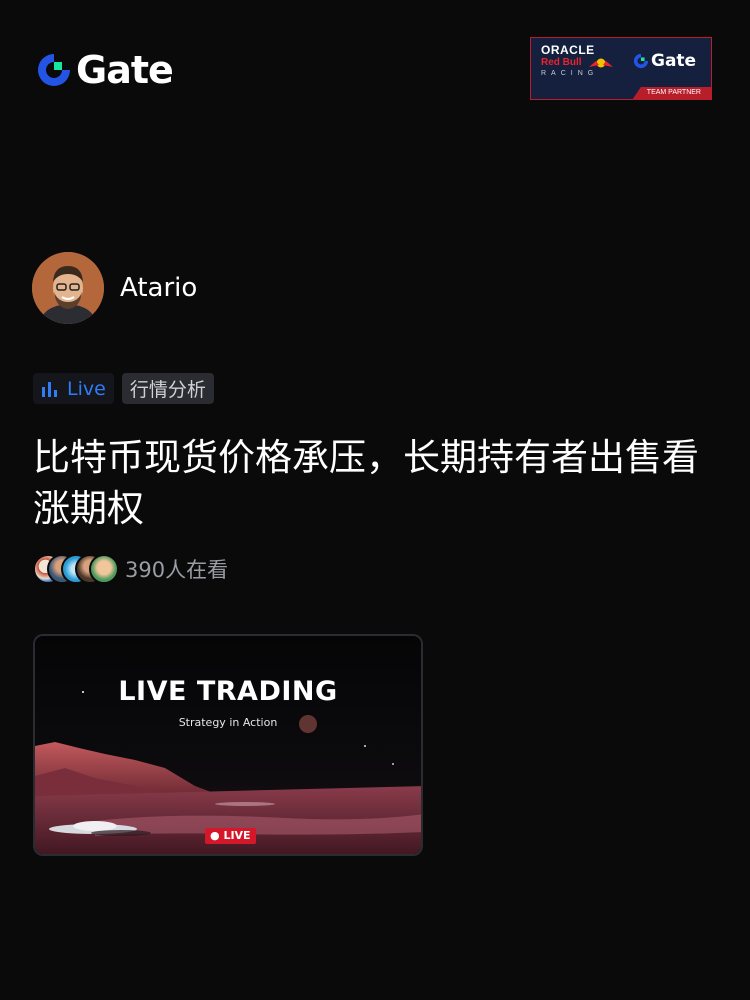  What do you see at coordinates (86, 388) in the screenshot?
I see `live-tag-label: Live` at bounding box center [86, 388].